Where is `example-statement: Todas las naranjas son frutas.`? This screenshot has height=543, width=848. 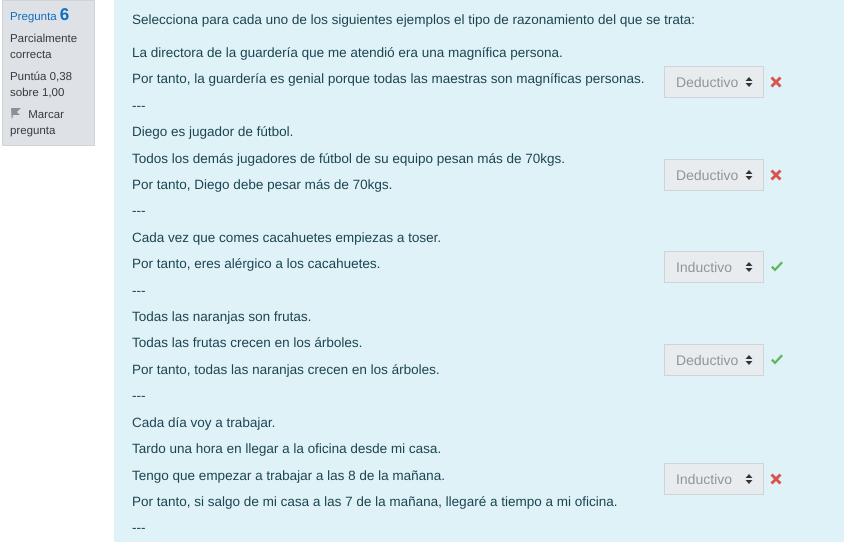 example-statement: Todas las naranjas son frutas. is located at coordinates (222, 317).